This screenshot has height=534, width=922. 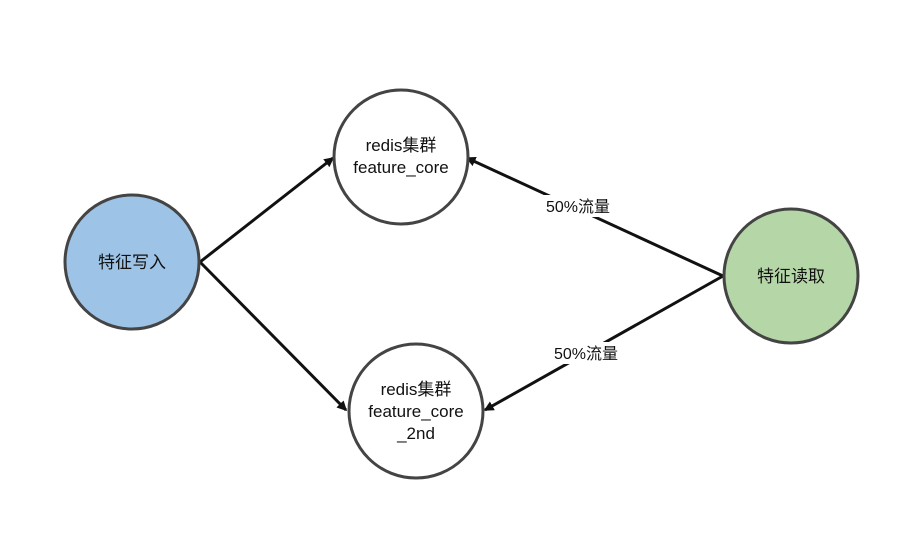 I want to click on node-label-line-3: _2nd, so click(x=415, y=433).